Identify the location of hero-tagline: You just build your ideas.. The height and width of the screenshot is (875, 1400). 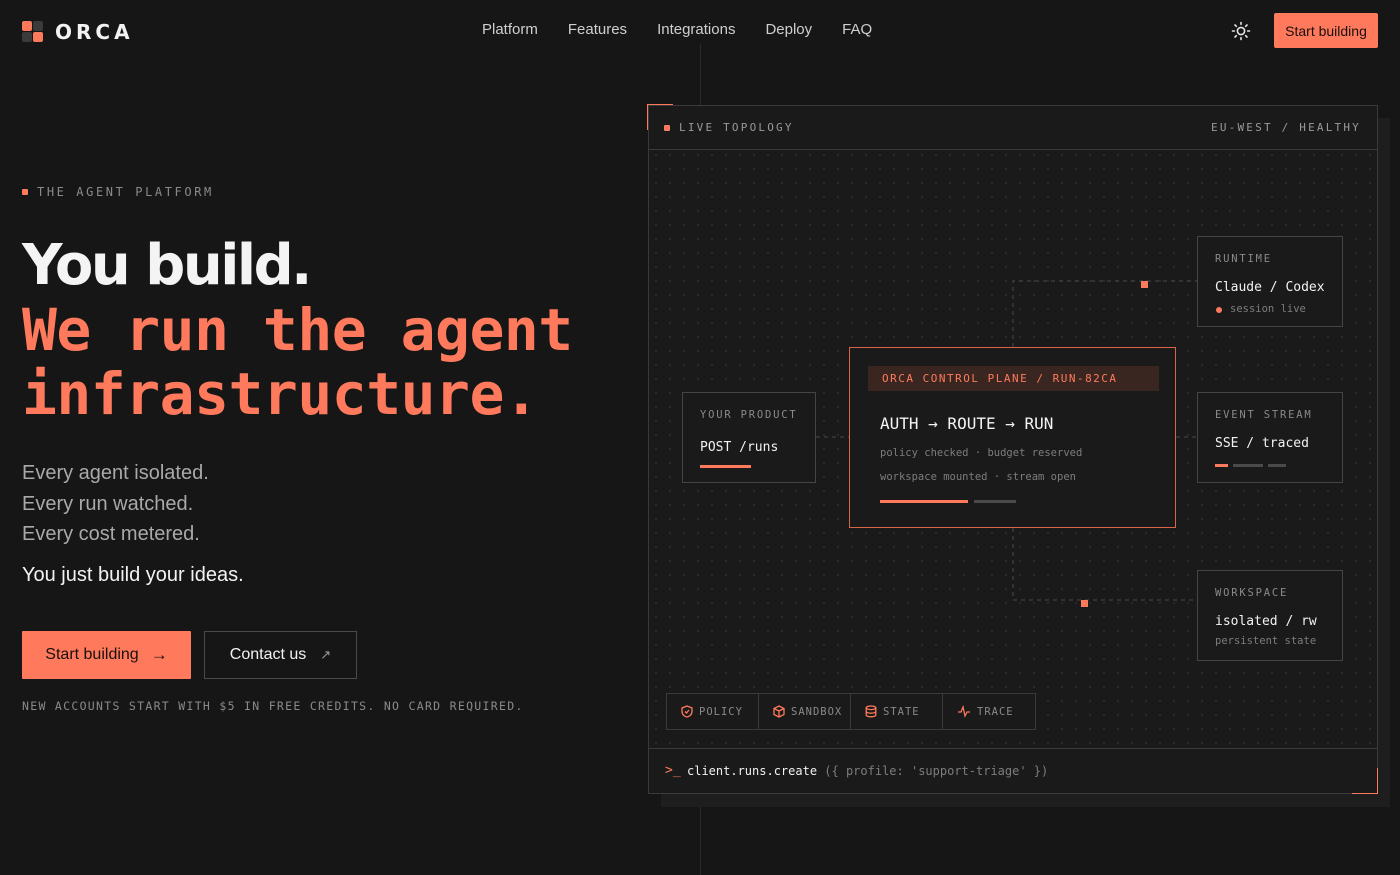
(133, 575).